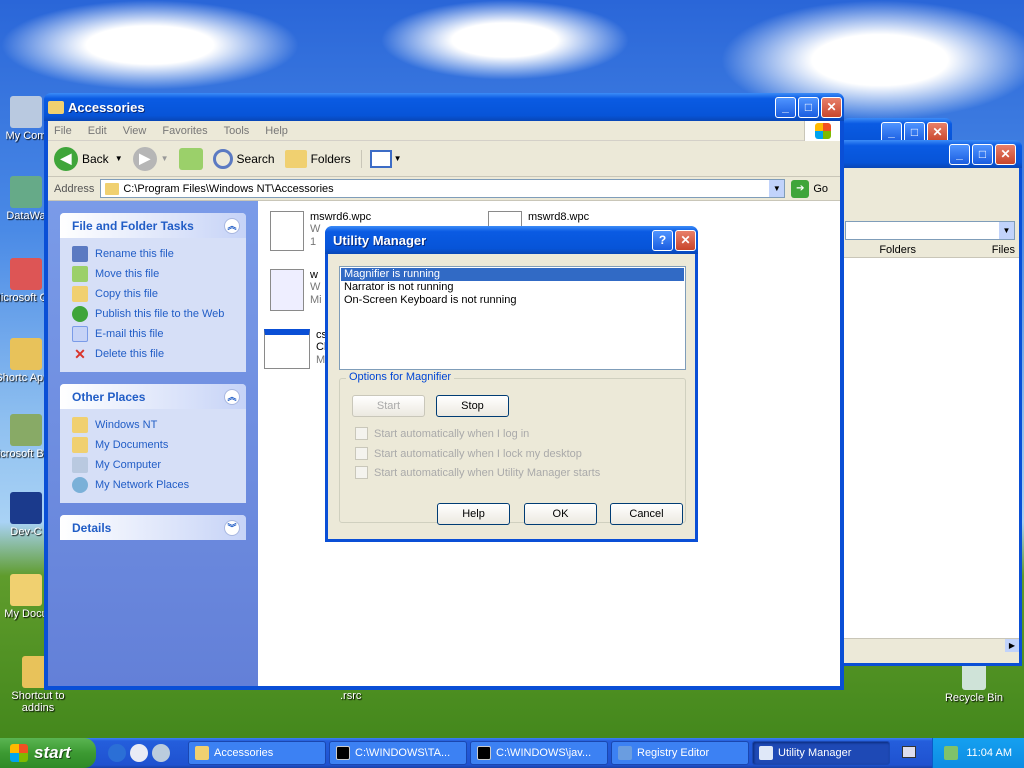  What do you see at coordinates (154, 354) in the screenshot?
I see `task-delete: ✕ Delete this file` at bounding box center [154, 354].